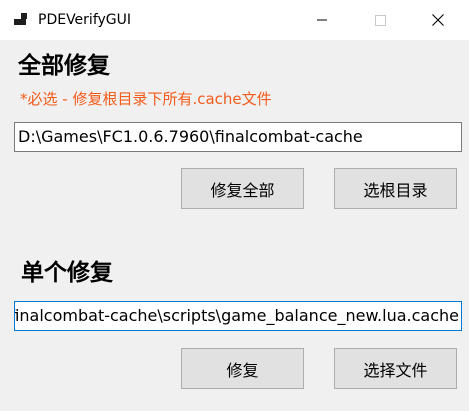 This screenshot has height=411, width=469. I want to click on repair-all-button: 修复全部, so click(242, 188).